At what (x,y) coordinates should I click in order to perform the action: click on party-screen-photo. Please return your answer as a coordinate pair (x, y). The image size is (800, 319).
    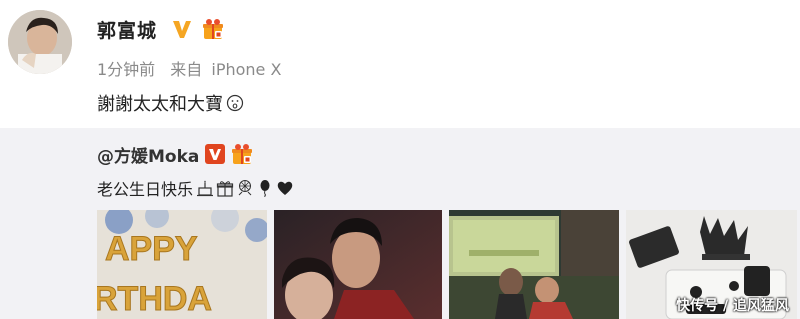
    Looking at the image, I should click on (534, 264).